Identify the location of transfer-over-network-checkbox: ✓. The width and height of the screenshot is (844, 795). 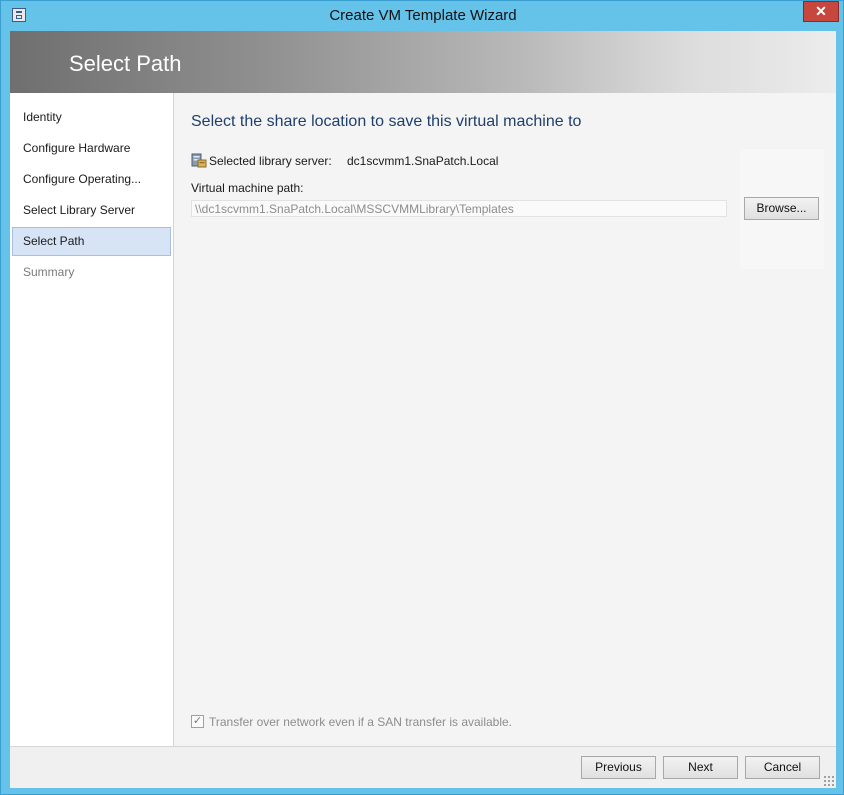
(197, 721).